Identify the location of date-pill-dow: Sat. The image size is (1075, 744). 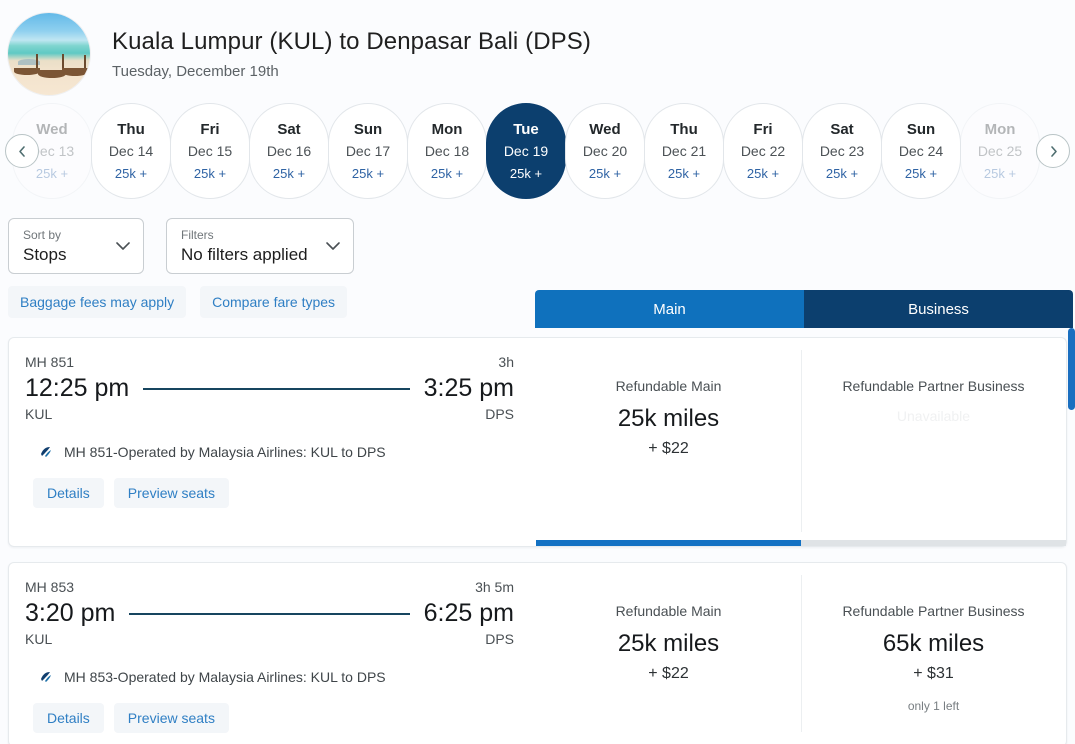
(842, 129).